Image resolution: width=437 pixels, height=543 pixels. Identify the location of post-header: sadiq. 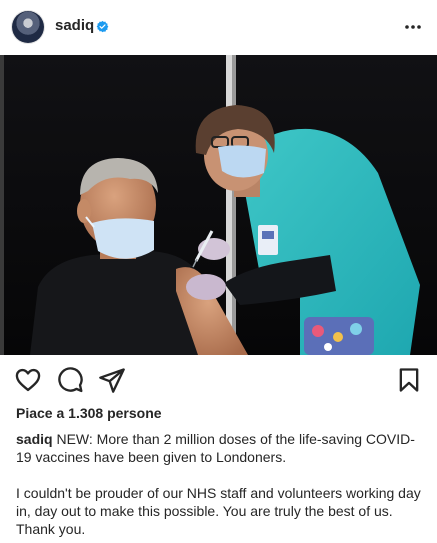
(218, 27).